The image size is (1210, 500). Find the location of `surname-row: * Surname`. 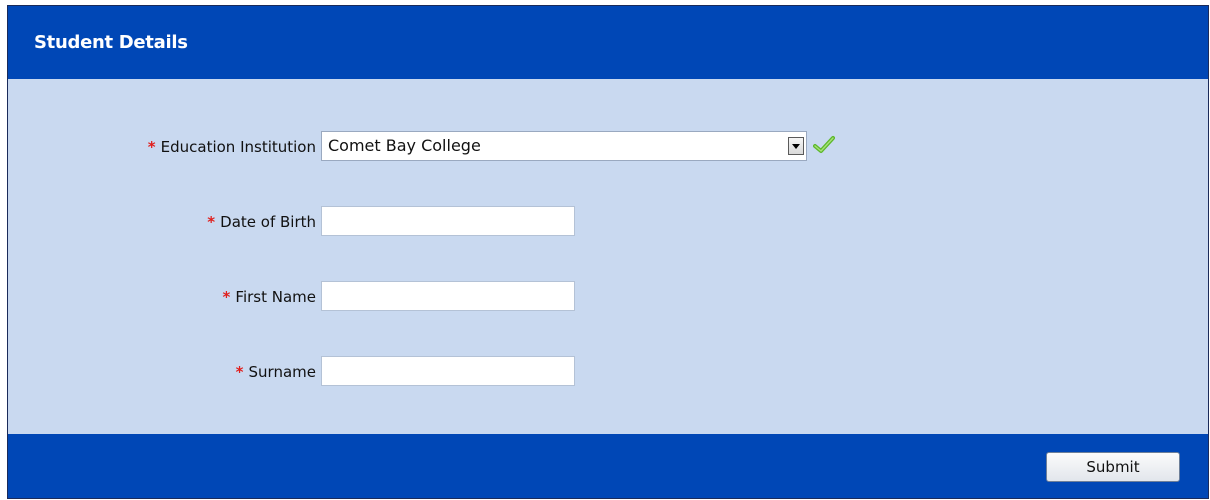

surname-row: * Surname is located at coordinates (608, 372).